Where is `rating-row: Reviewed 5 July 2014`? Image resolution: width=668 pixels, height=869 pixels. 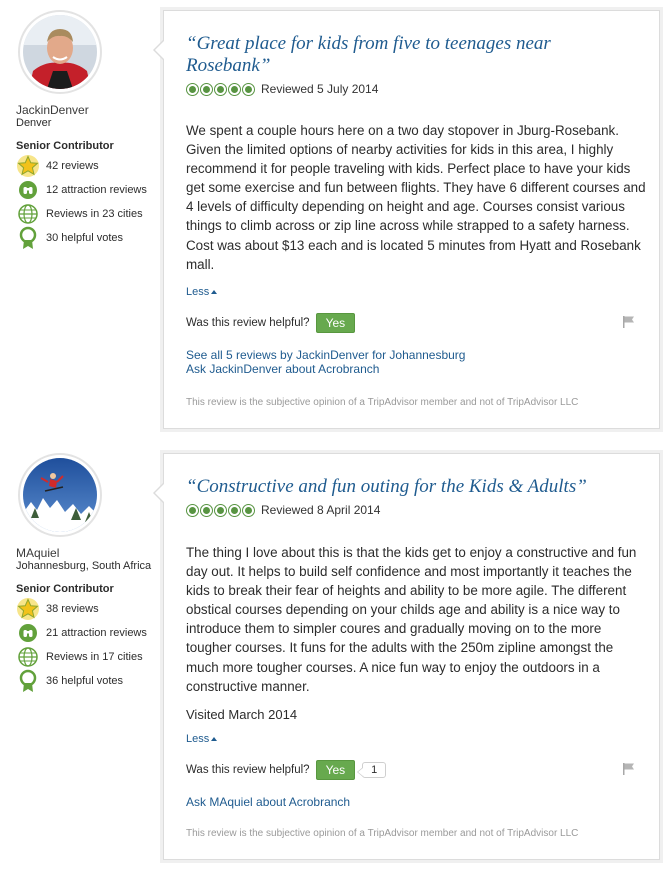
rating-row: Reviewed 5 July 2014 is located at coordinates (282, 89).